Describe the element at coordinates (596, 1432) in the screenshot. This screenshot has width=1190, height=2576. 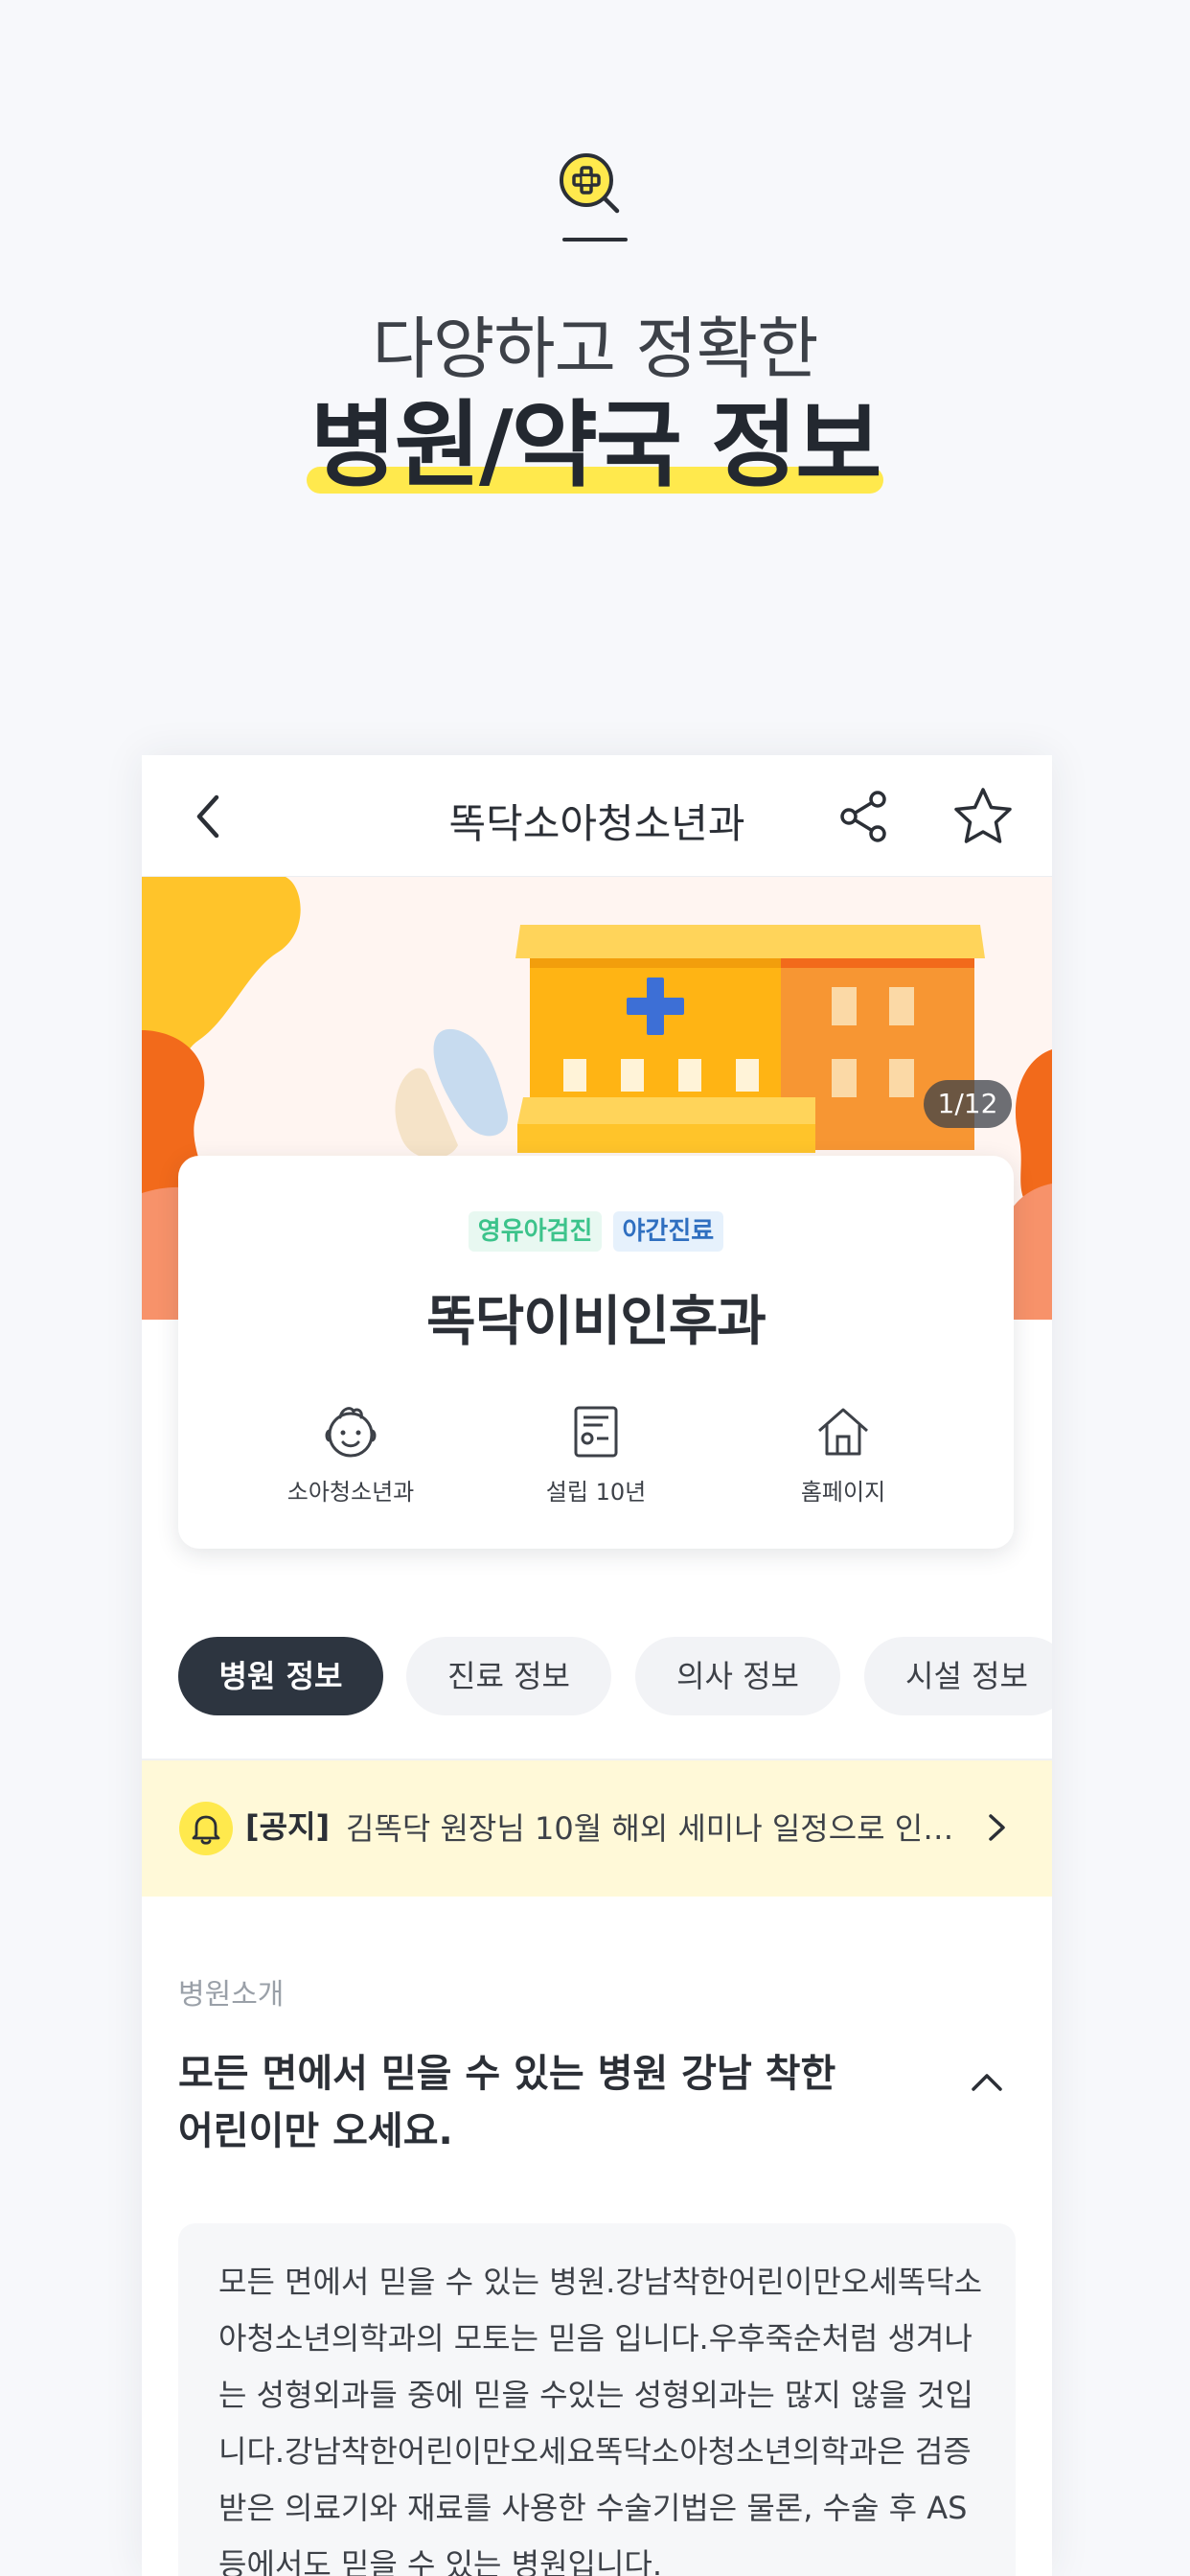
I see `certificate-icon` at that location.